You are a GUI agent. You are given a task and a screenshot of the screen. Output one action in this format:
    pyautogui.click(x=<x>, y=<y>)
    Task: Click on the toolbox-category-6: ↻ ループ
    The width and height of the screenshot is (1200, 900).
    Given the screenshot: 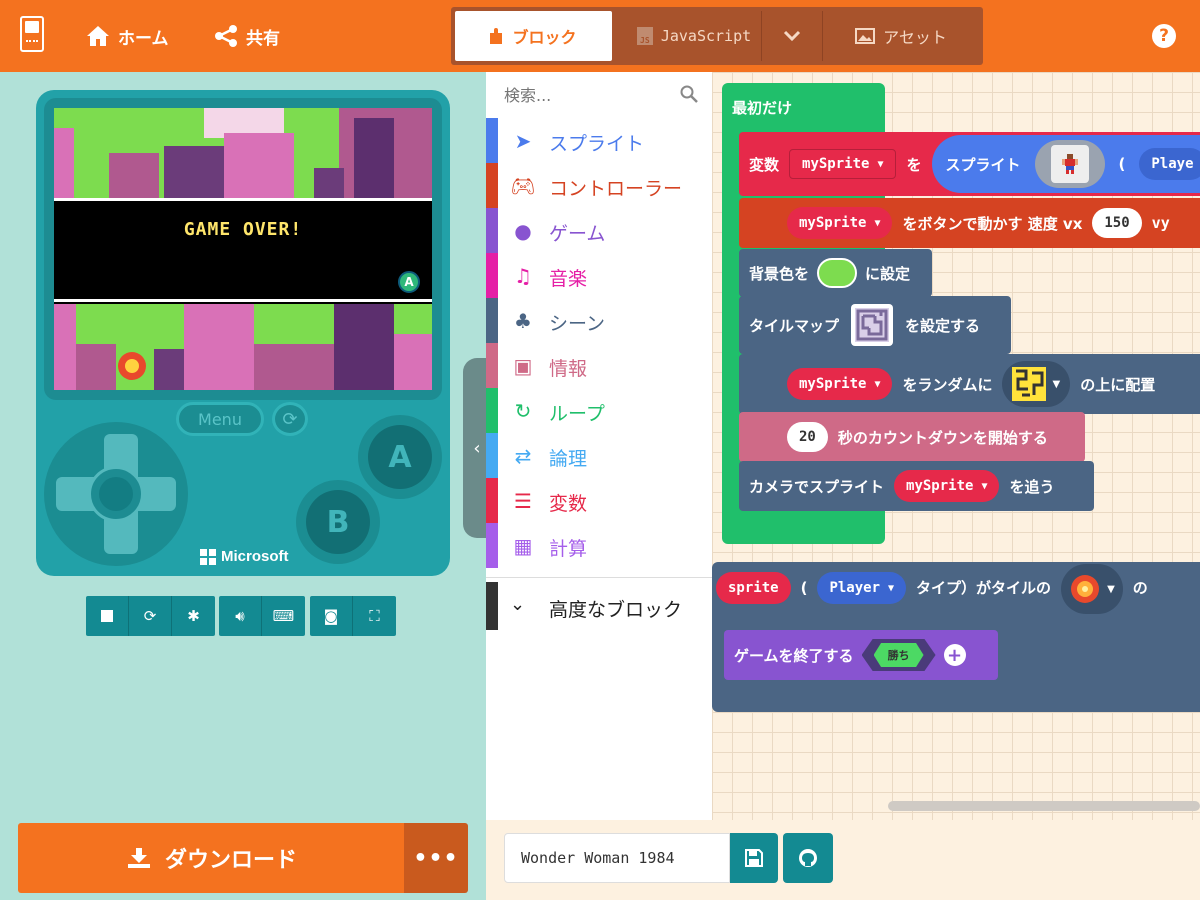 What is the action you would take?
    pyautogui.click(x=599, y=410)
    